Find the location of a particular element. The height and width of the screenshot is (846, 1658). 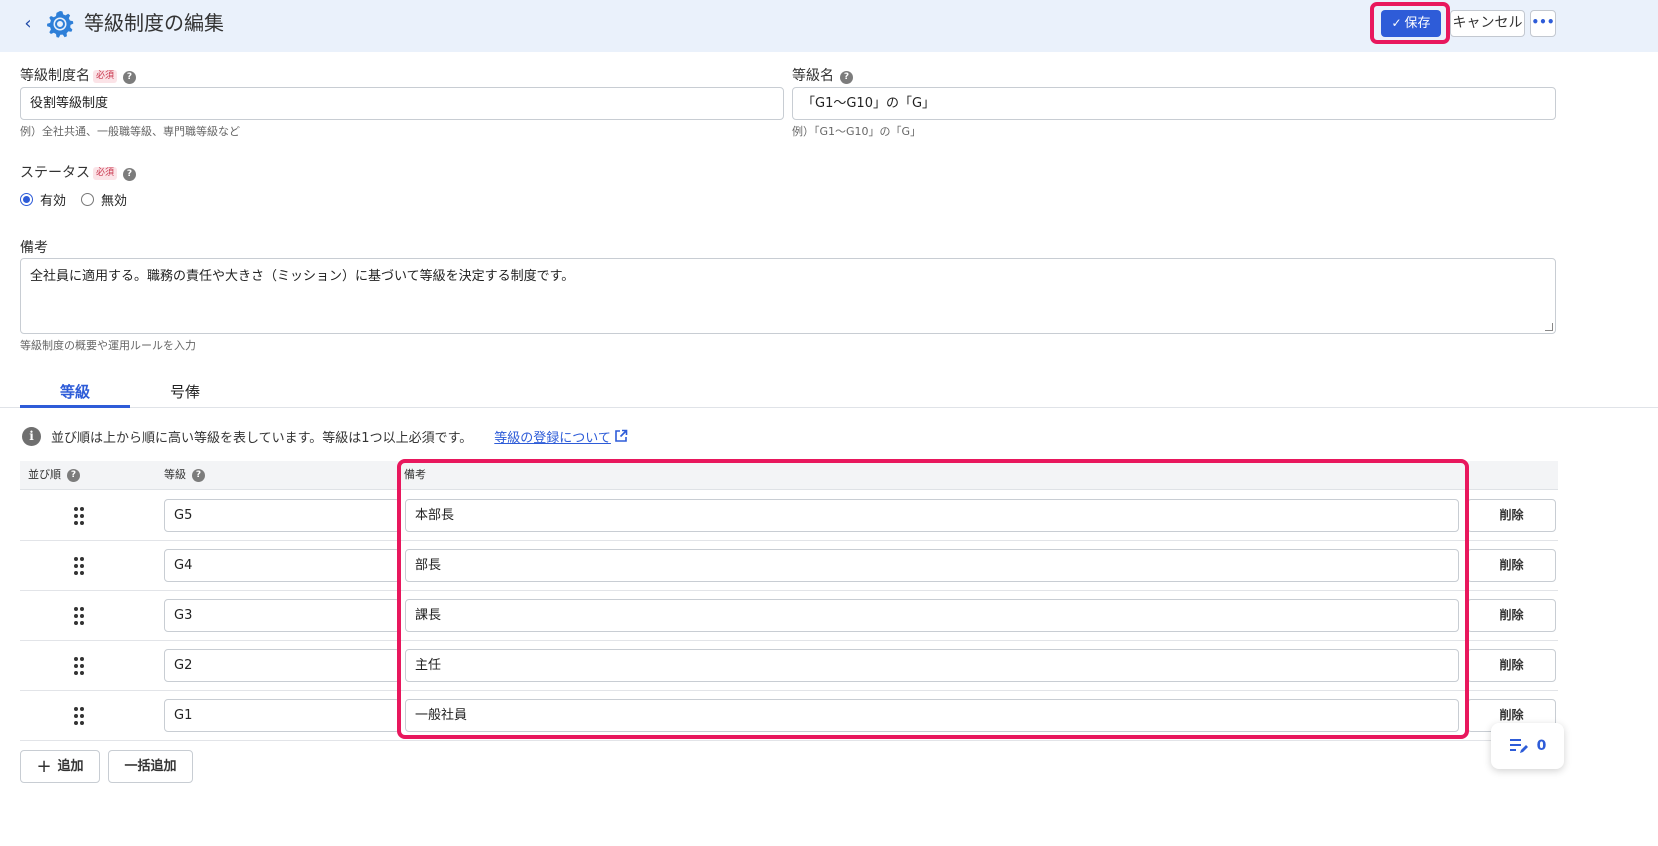

column-header-grade: 等級? is located at coordinates (184, 475).